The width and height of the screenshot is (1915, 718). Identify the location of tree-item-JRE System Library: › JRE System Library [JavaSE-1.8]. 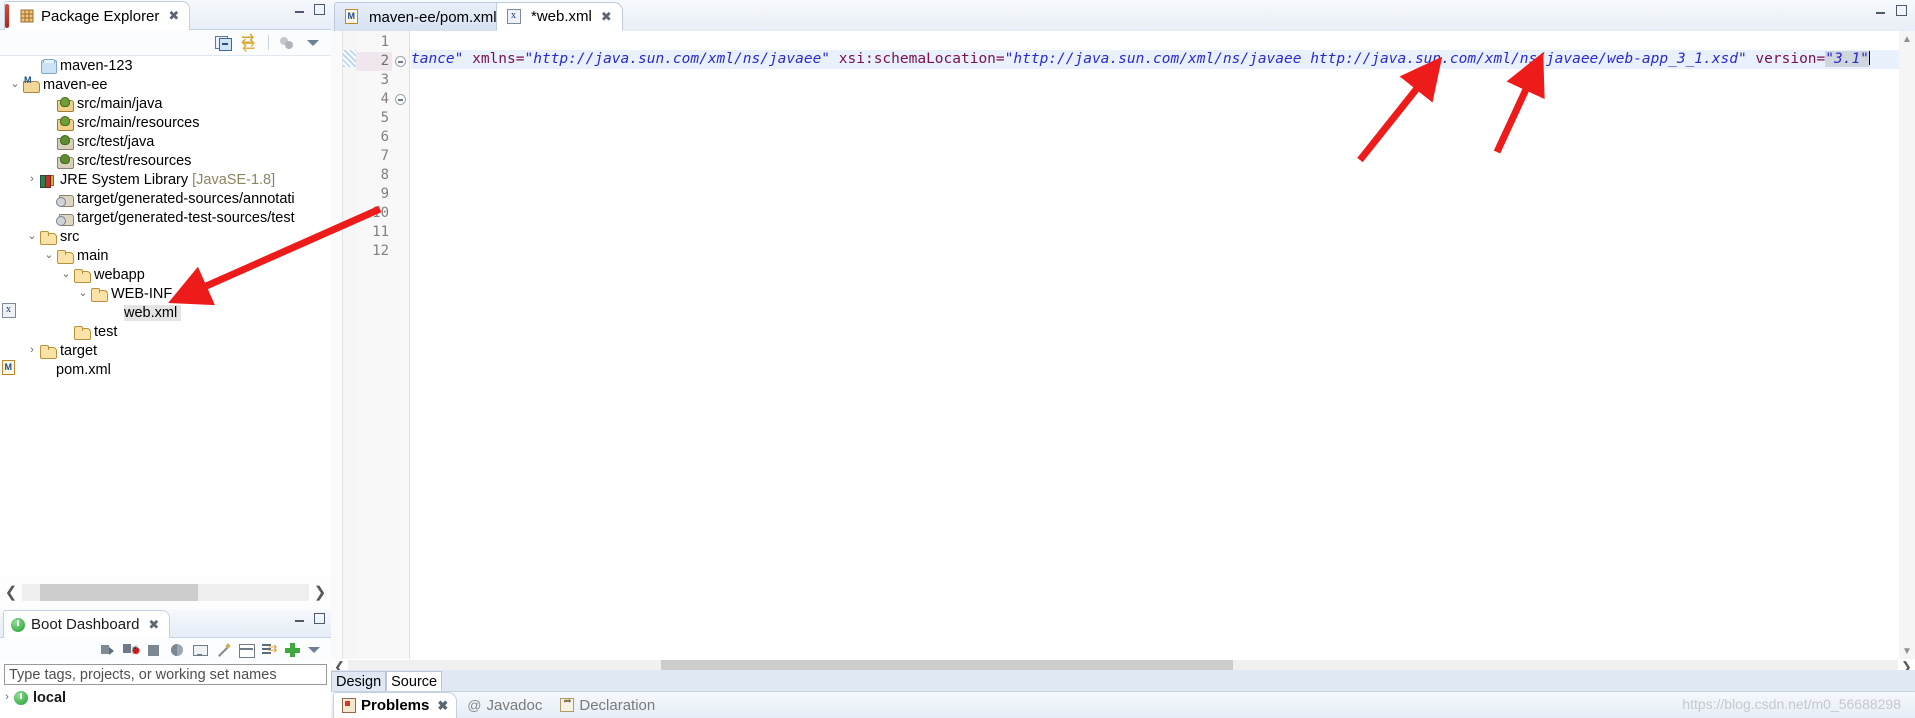
(165, 179).